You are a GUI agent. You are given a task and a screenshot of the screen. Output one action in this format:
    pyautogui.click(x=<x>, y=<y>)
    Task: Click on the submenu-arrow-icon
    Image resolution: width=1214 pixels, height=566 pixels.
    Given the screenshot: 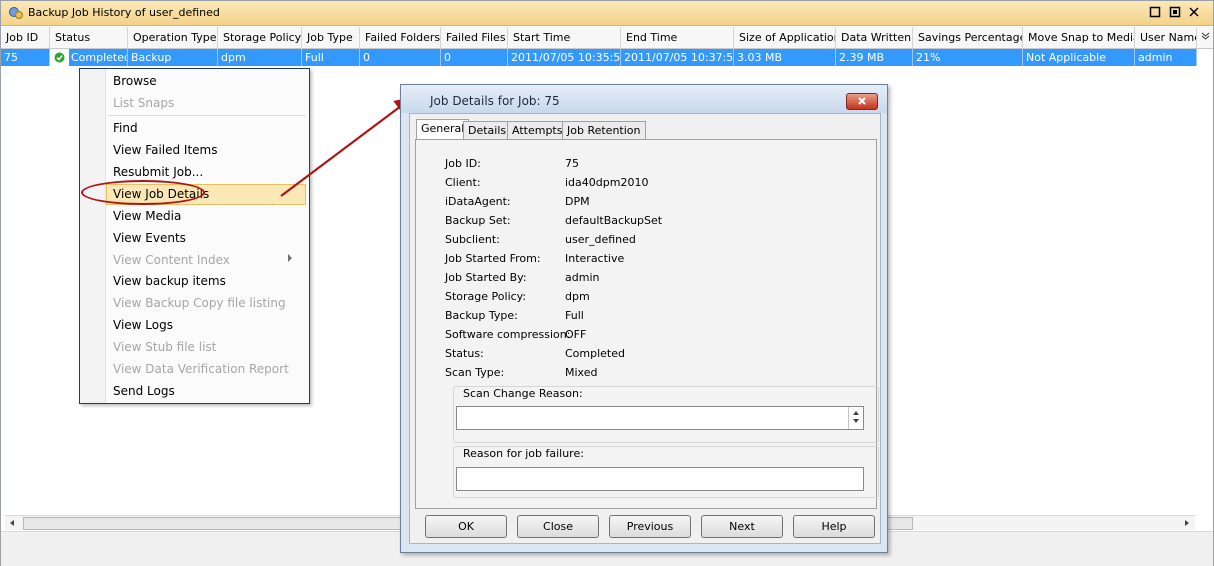 What is the action you would take?
    pyautogui.click(x=290, y=259)
    